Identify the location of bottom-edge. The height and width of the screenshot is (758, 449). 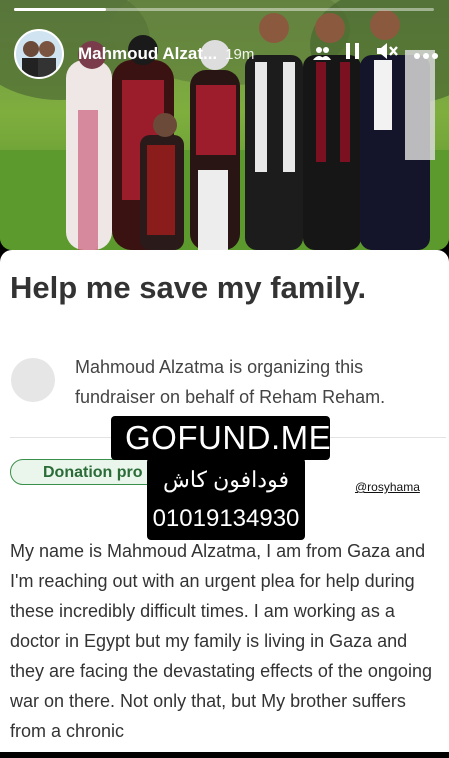
(224, 755).